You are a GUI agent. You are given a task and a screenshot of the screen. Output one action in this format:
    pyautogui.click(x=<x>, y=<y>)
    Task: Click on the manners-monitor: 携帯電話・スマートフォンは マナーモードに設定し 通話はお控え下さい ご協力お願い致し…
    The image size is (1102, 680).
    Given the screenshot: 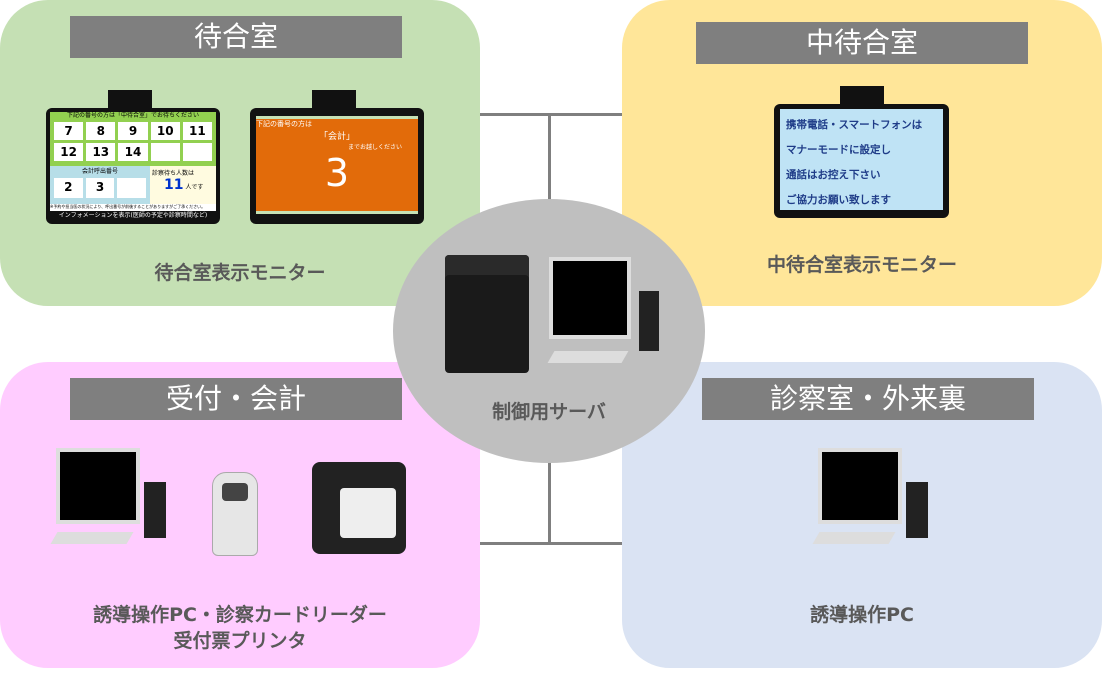 What is the action you would take?
    pyautogui.click(x=861, y=161)
    